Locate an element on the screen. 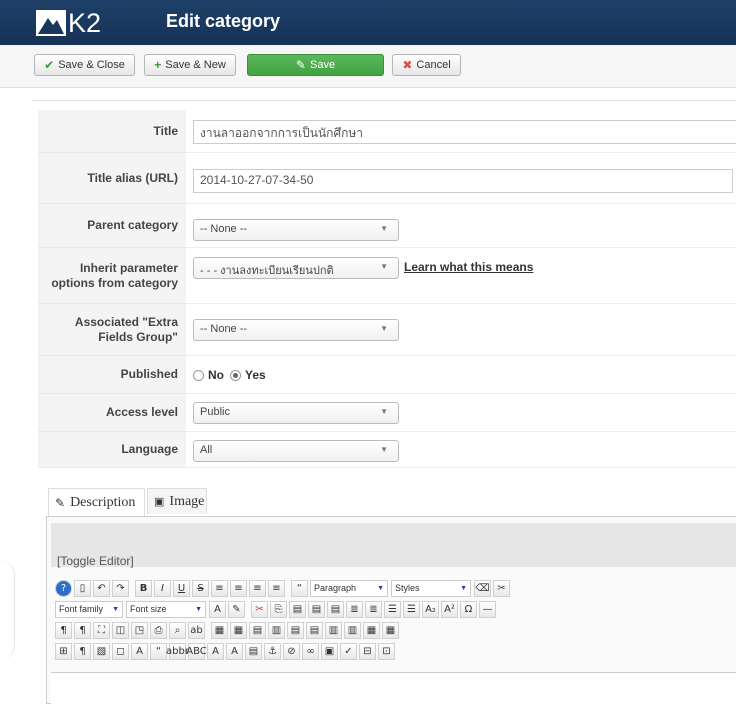 This screenshot has width=736, height=704. title-row: Title งานลาออกจากการเป็นนักศึกษา is located at coordinates (387, 131).